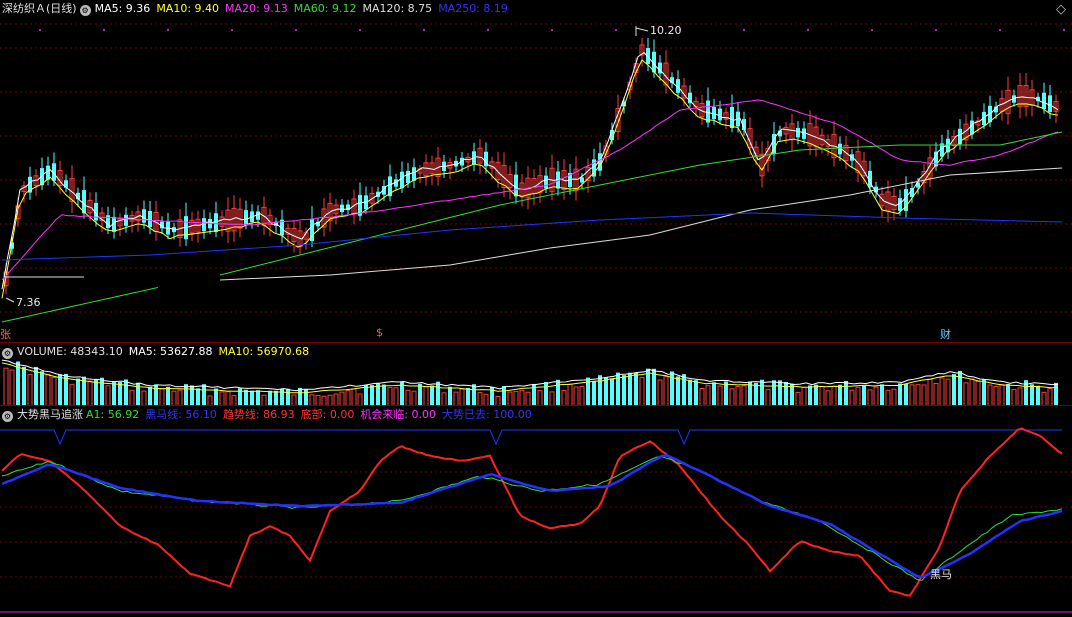 The image size is (1072, 617). I want to click on zhang-marker: 张, so click(5, 334).